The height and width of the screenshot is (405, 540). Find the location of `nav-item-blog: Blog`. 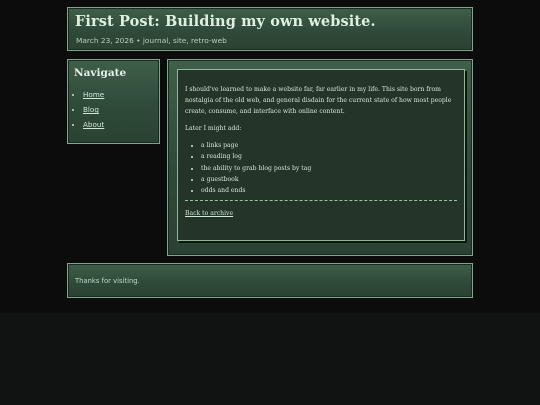

nav-item-blog: Blog is located at coordinates (93, 109).